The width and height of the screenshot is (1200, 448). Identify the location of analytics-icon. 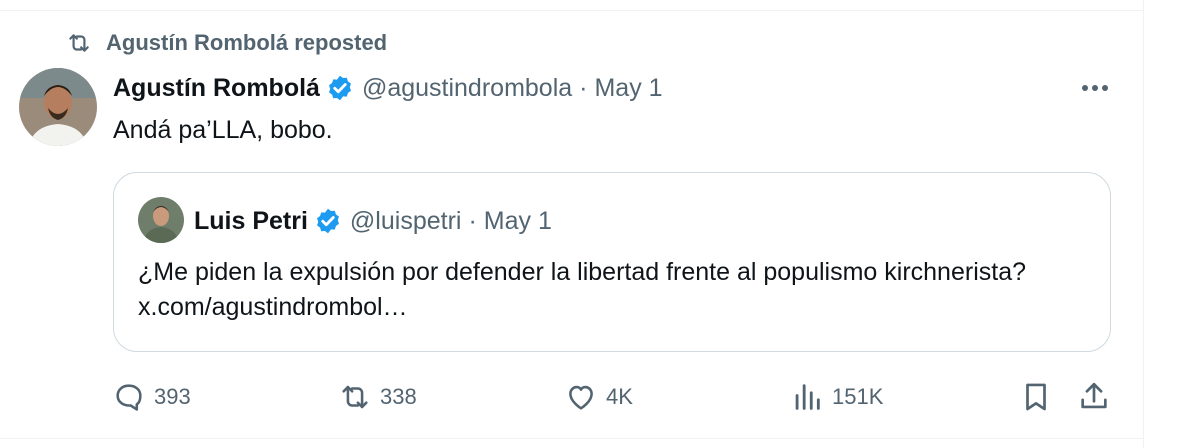
(807, 397).